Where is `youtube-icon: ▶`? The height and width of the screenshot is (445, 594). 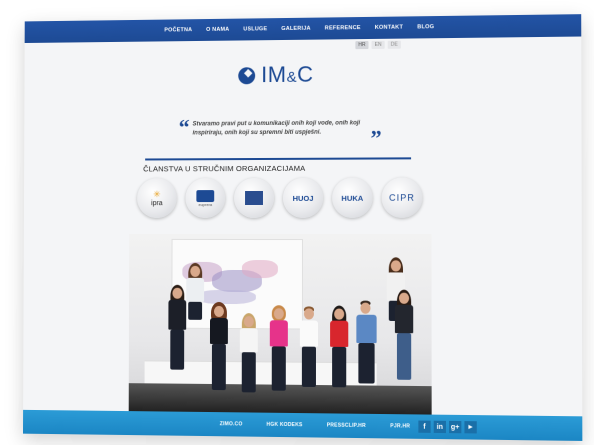 youtube-icon: ▶ is located at coordinates (470, 427).